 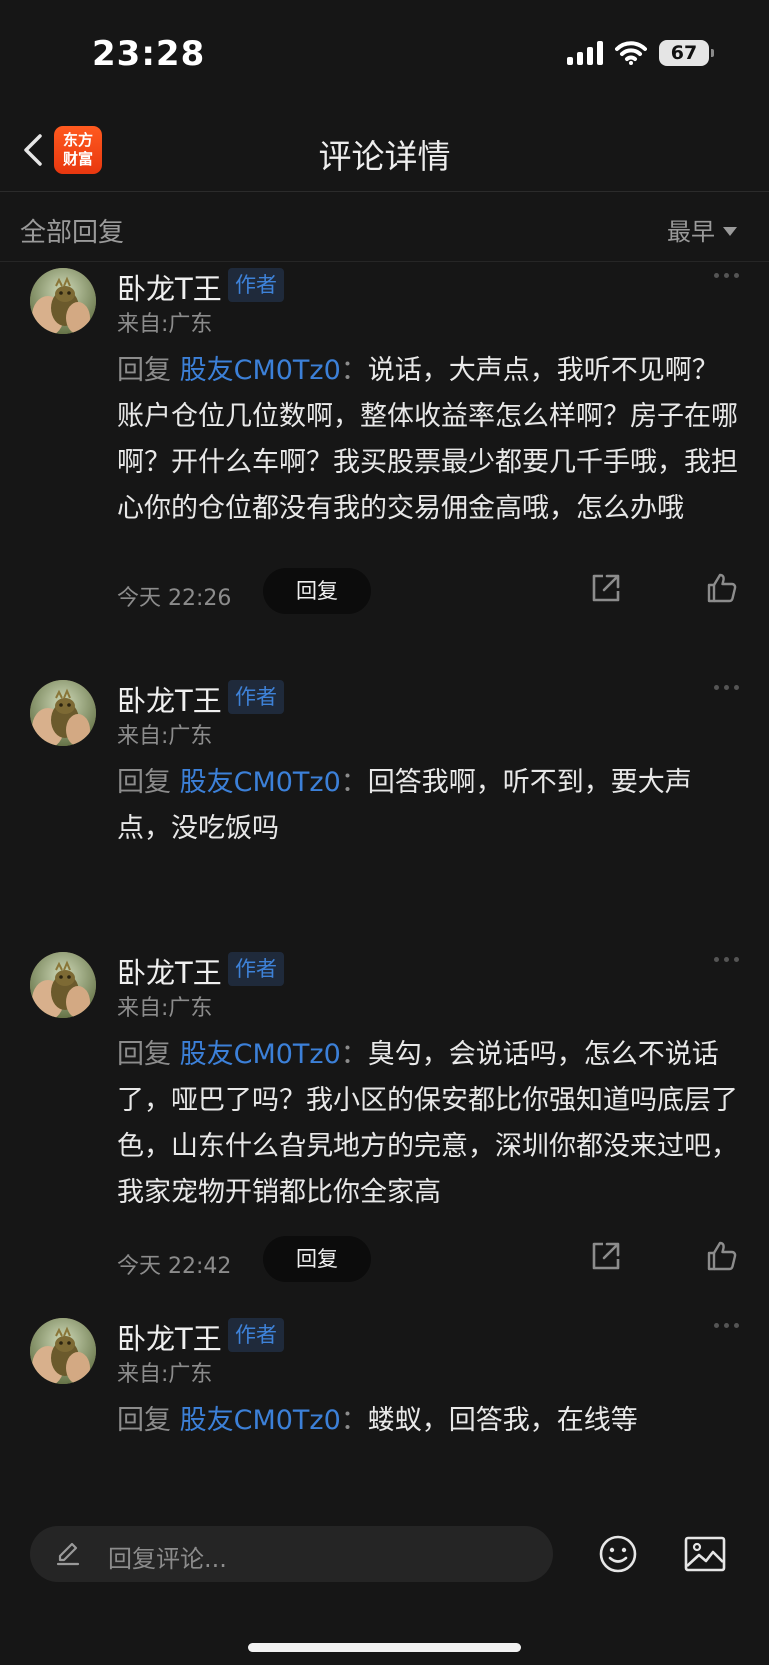 I want to click on battery-icon: 67, so click(x=686, y=53).